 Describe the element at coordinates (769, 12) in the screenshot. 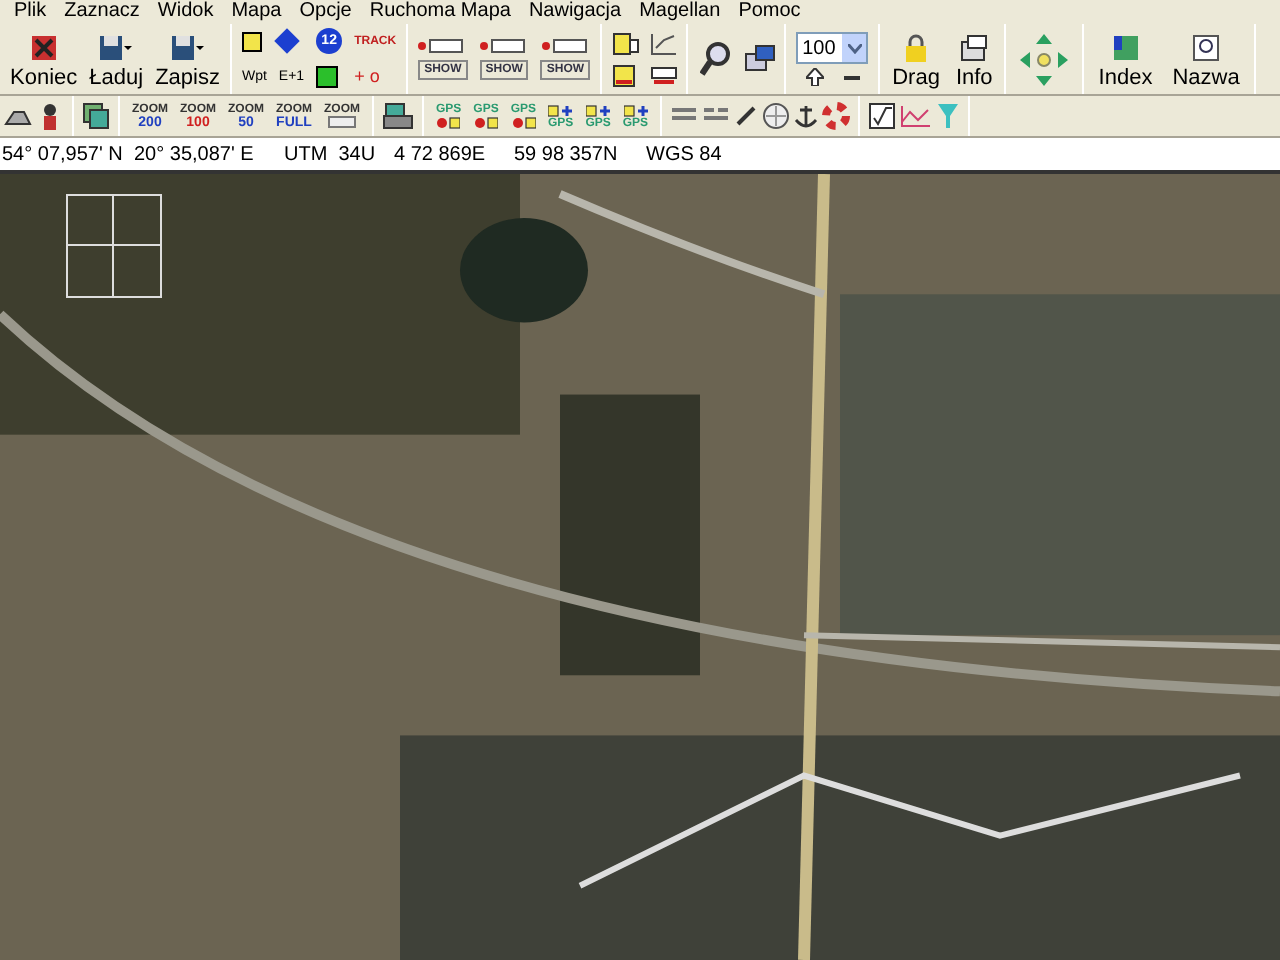

I see `menu-item: Pomoc` at that location.